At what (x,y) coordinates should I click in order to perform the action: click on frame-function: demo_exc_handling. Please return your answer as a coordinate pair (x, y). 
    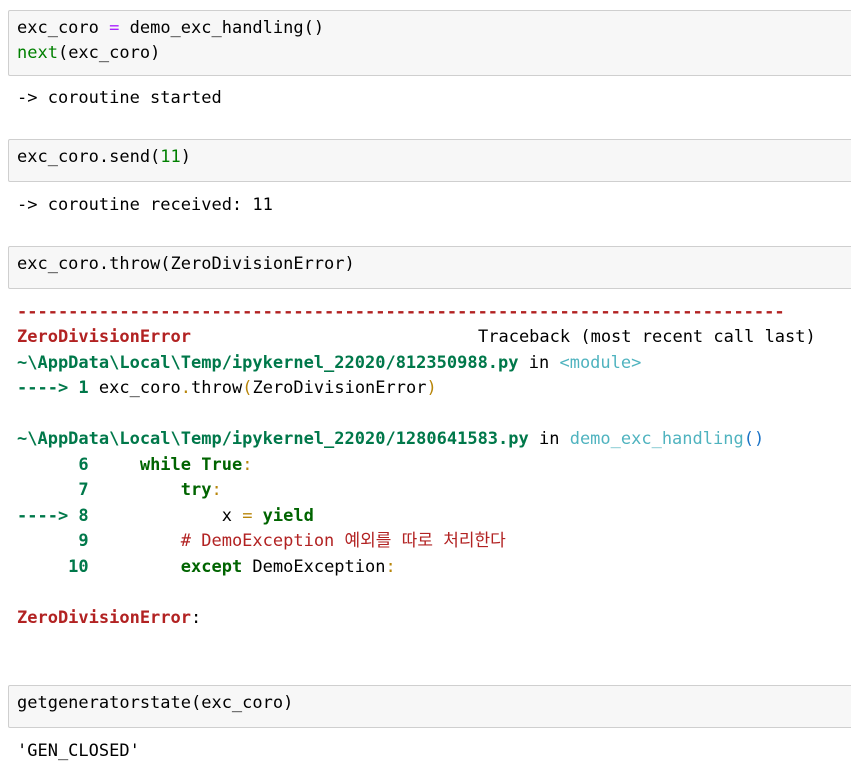
    Looking at the image, I should click on (656, 439).